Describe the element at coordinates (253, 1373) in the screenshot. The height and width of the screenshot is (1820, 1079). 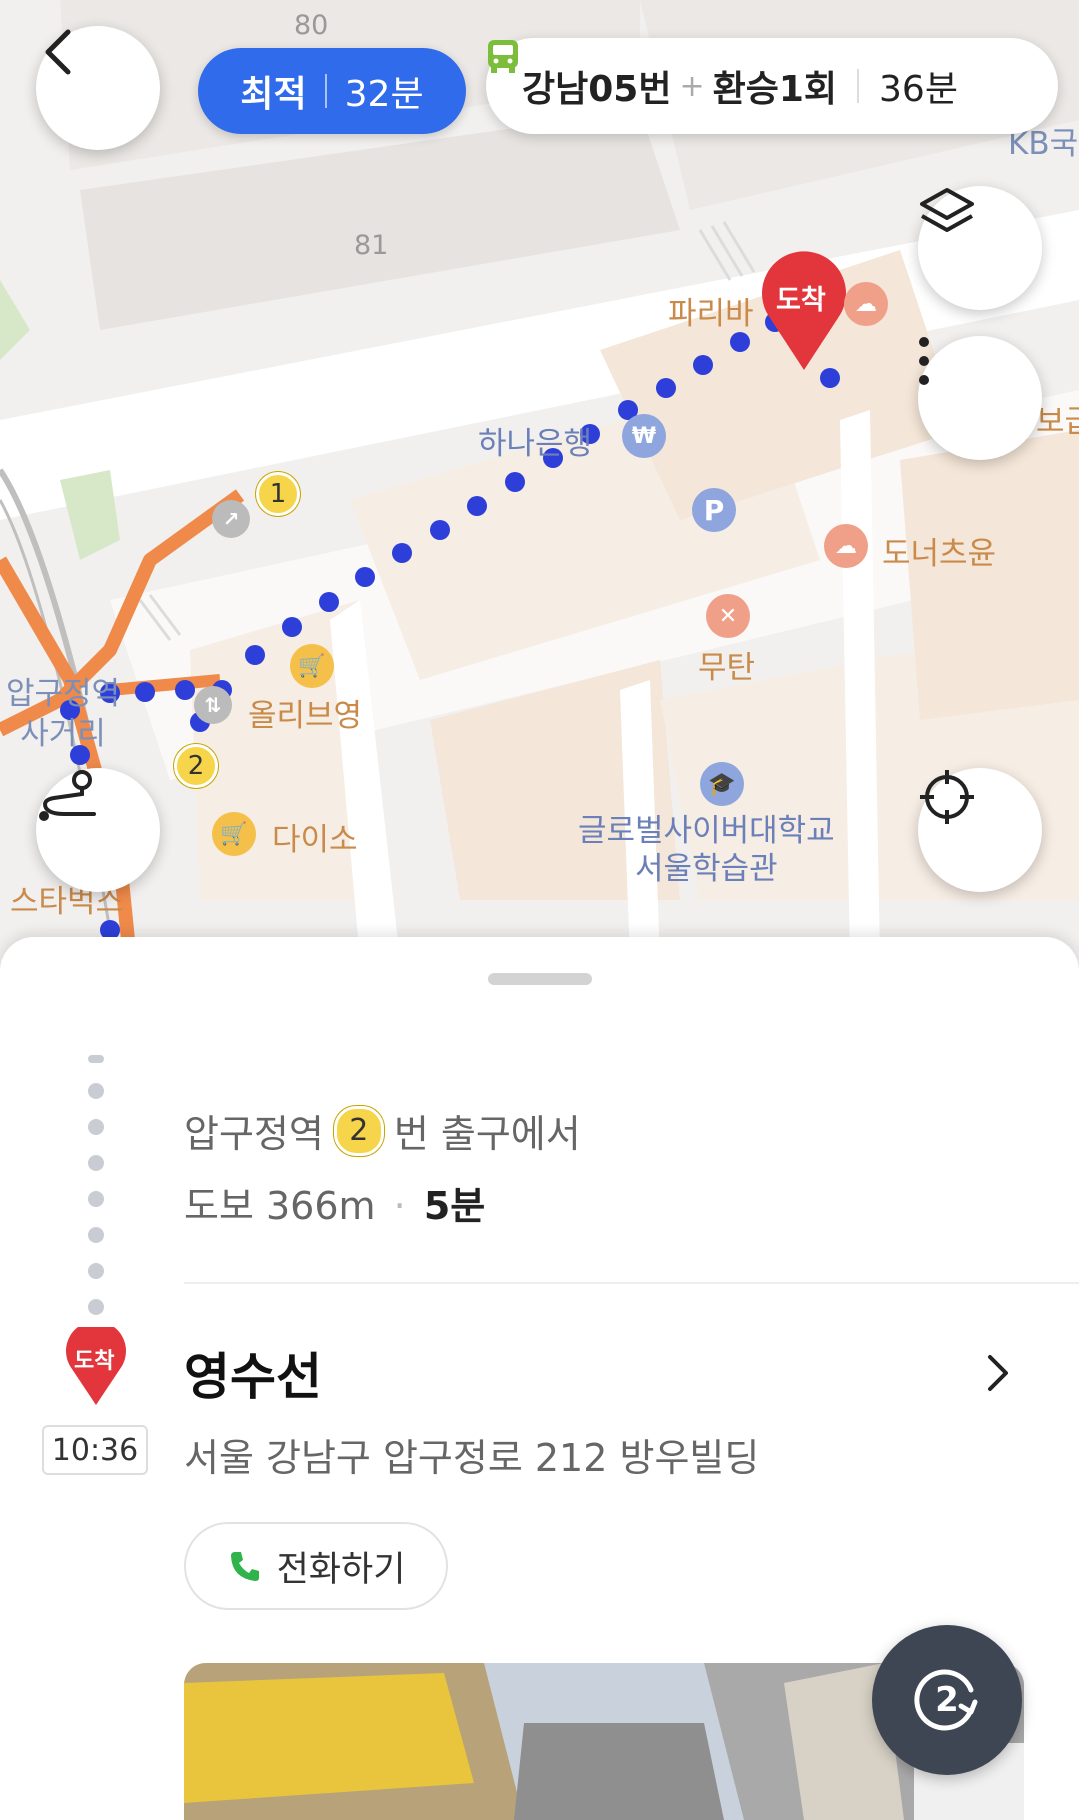
I see `place-name: 영수선` at that location.